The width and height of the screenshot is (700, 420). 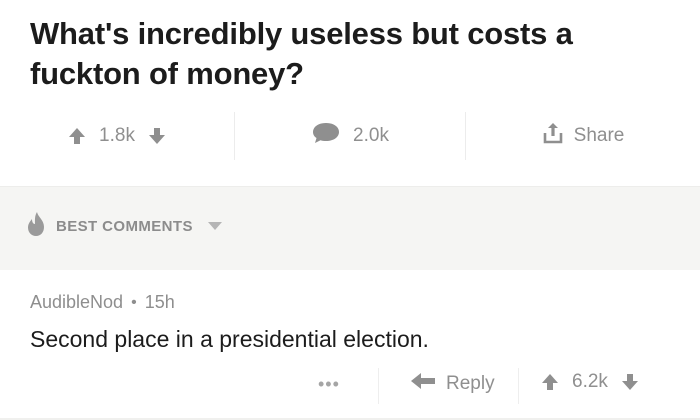 What do you see at coordinates (215, 226) in the screenshot?
I see `chevron-down-icon` at bounding box center [215, 226].